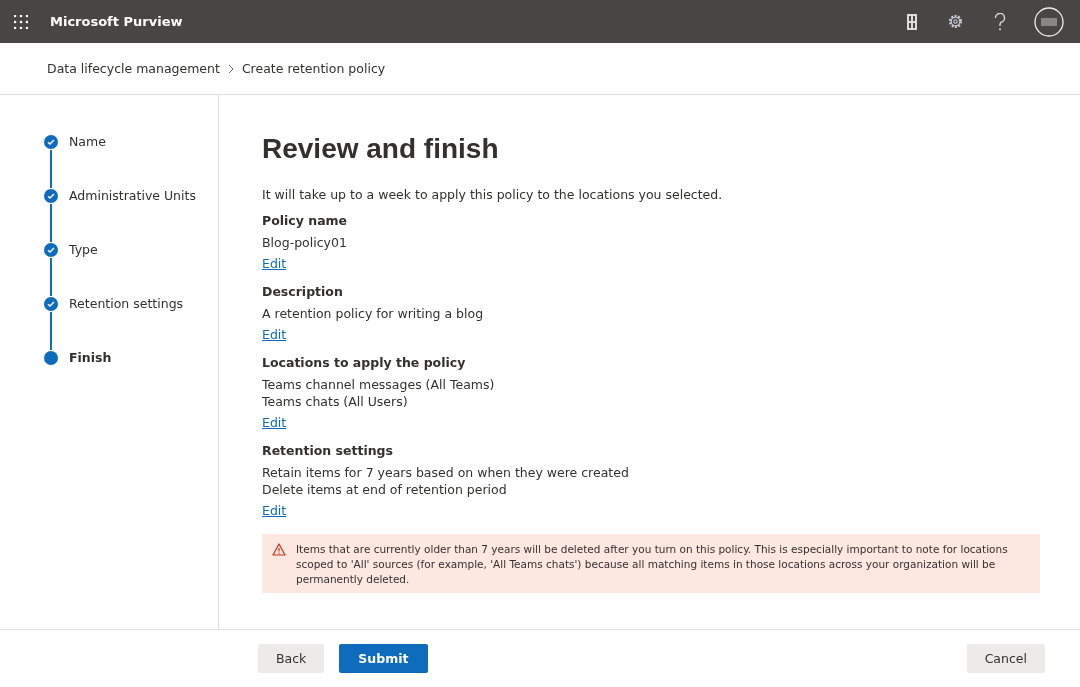 The image size is (1080, 687). I want to click on section-value: Teams chats (All Users), so click(335, 401).